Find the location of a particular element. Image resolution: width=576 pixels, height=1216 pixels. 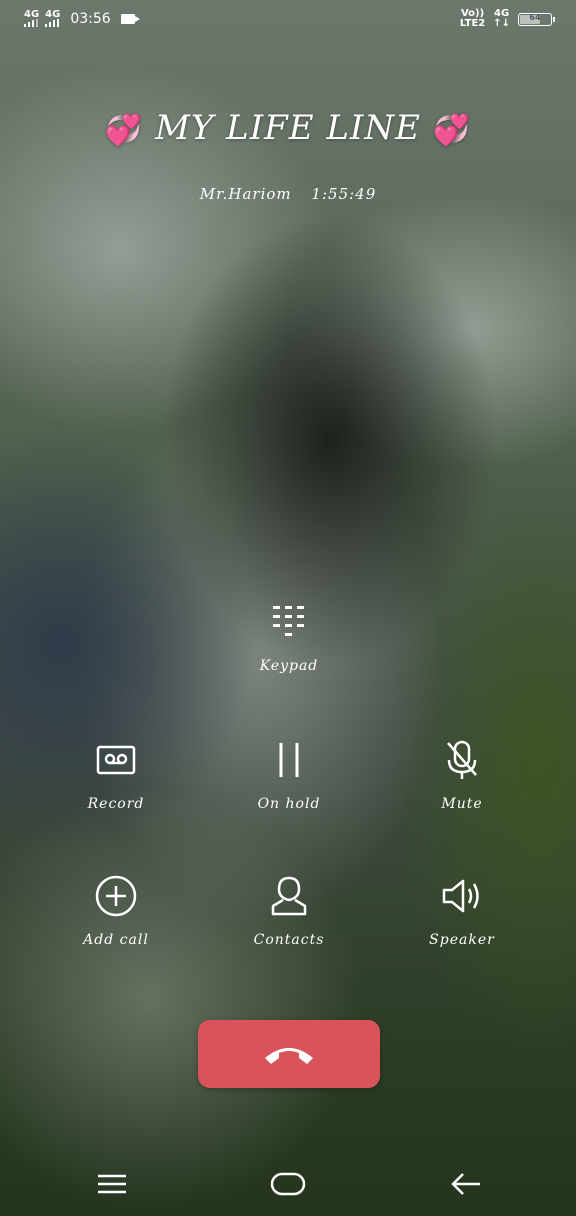

back-icon is located at coordinates (465, 1184).